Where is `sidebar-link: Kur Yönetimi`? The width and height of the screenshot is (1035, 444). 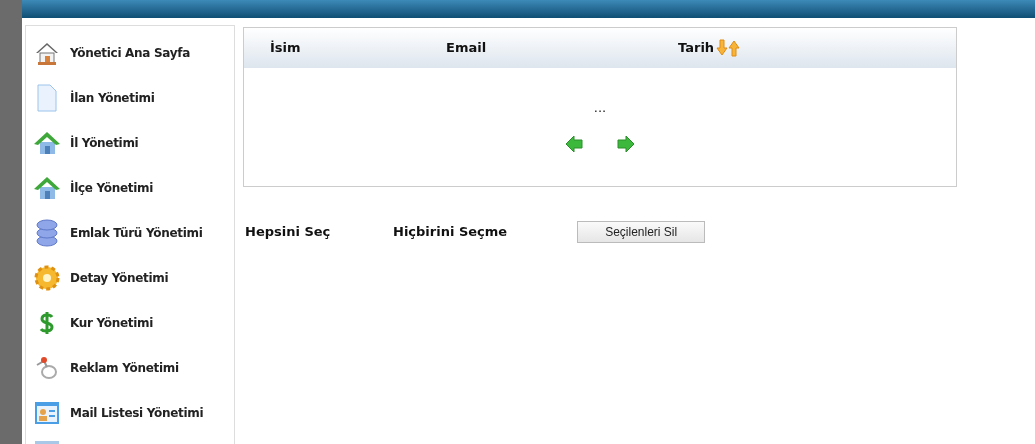 sidebar-link: Kur Yönetimi is located at coordinates (112, 322).